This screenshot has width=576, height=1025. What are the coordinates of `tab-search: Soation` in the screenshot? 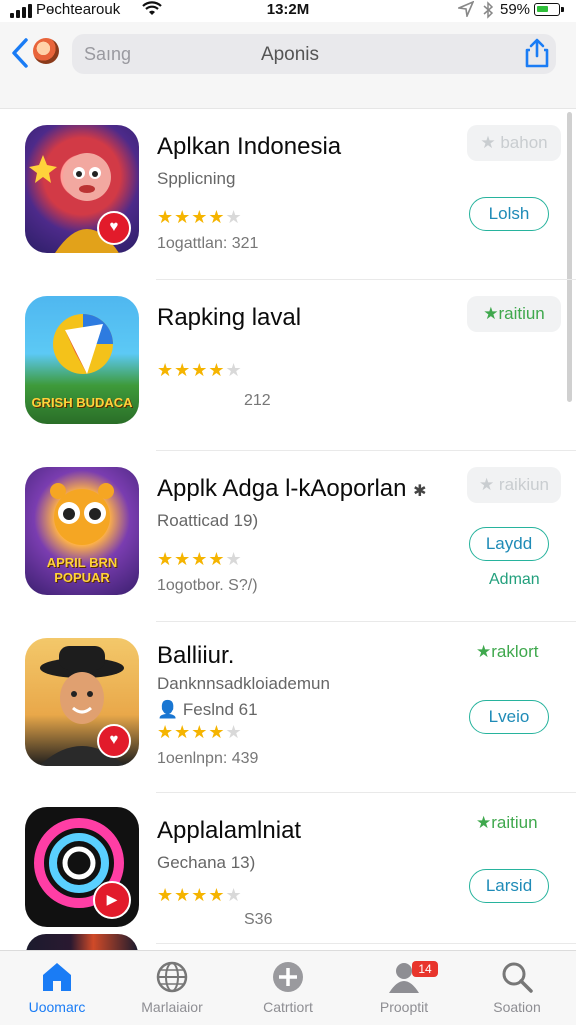 It's located at (517, 991).